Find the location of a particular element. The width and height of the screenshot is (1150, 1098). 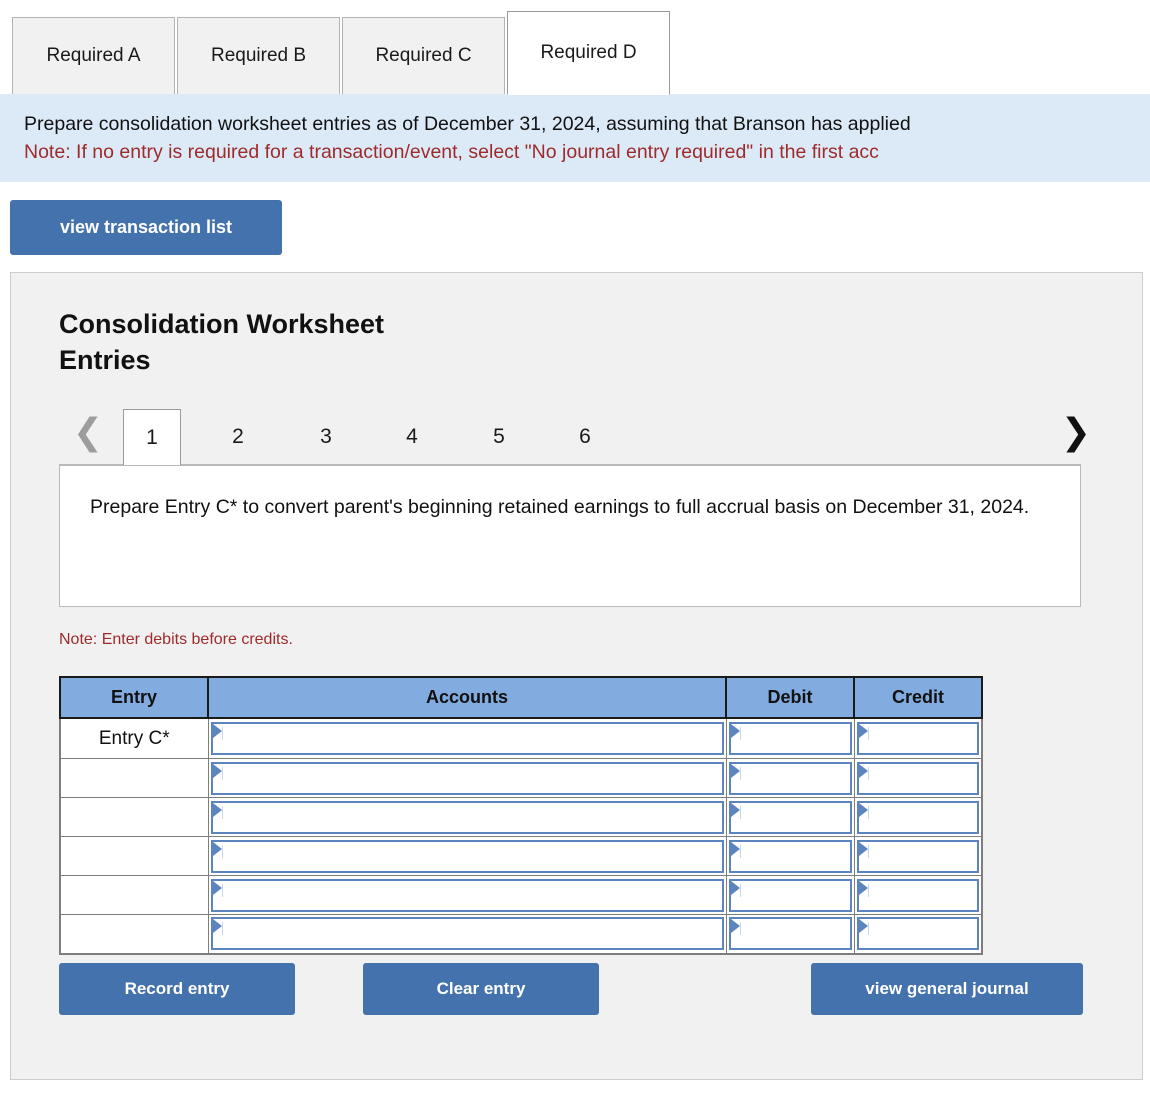

chevron-right-icon: ❯ is located at coordinates (1076, 433).